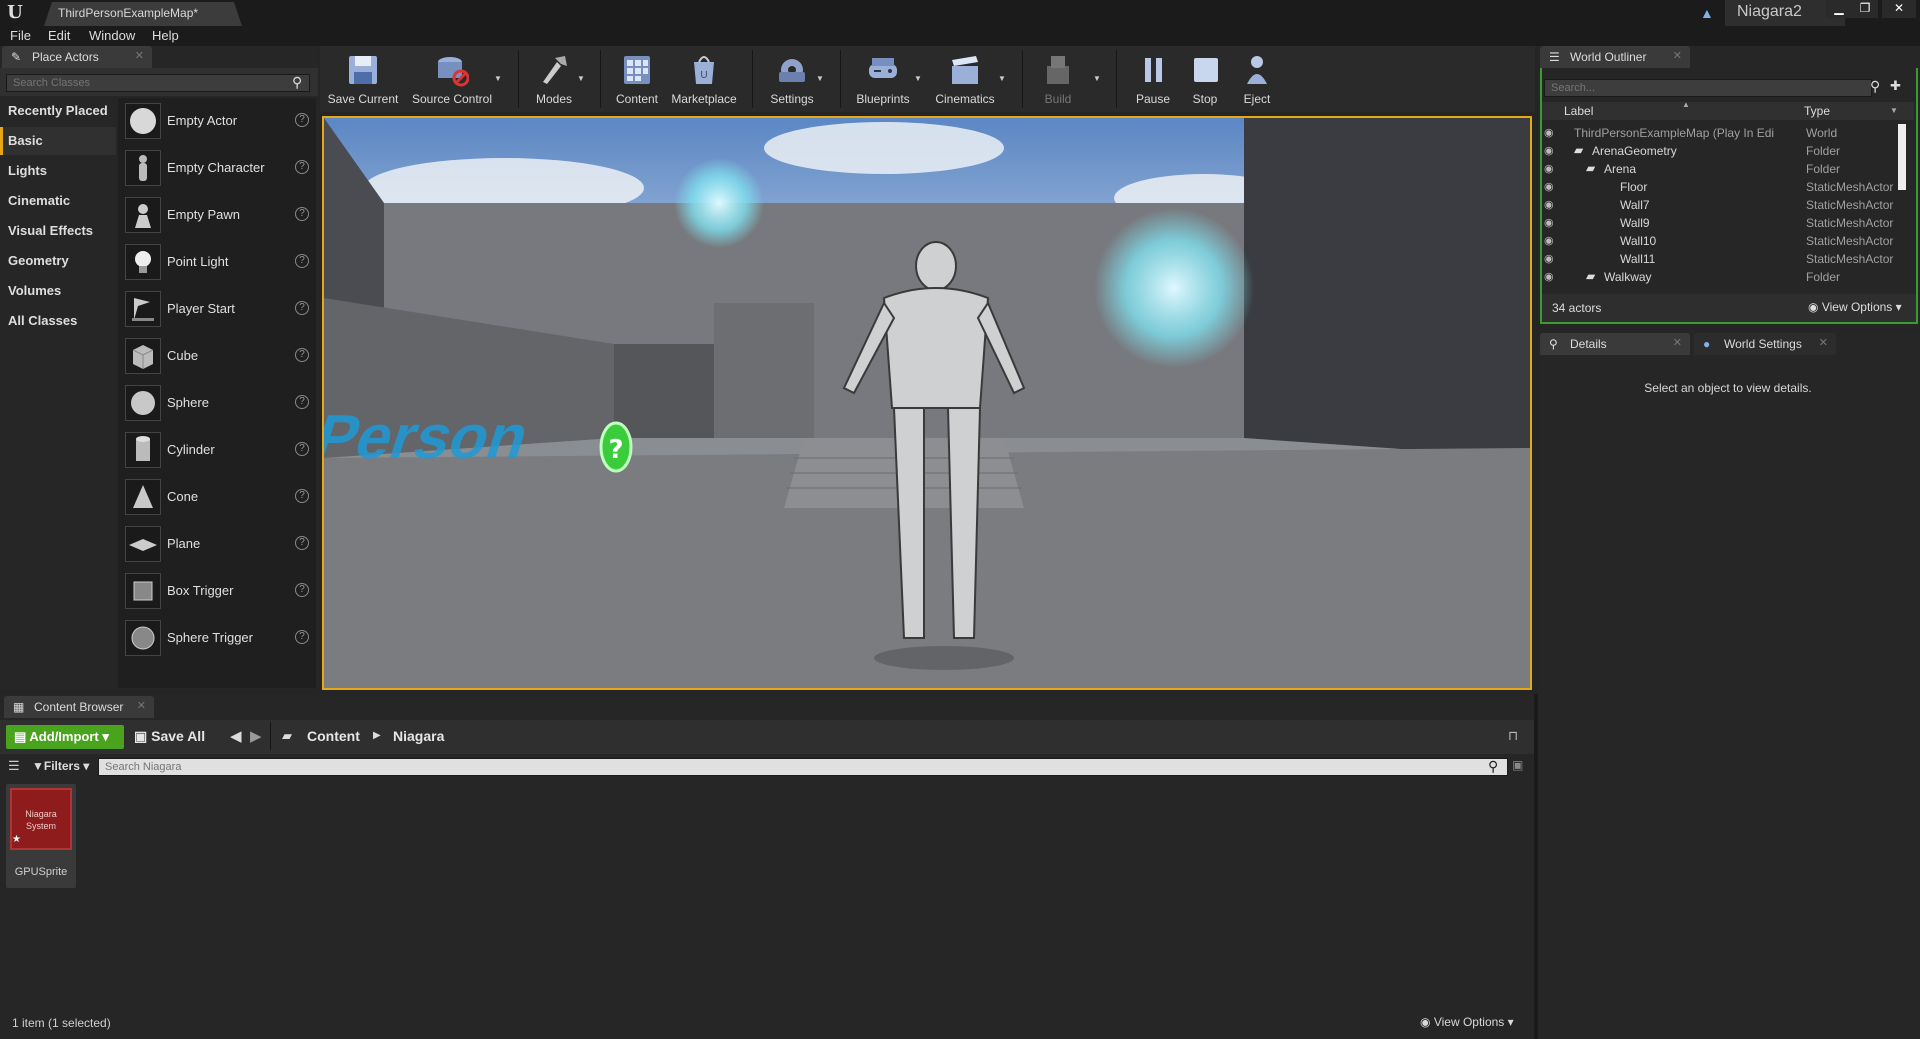  What do you see at coordinates (1765, 344) in the screenshot?
I see `tab-world-settings: ● World Settings ✕` at bounding box center [1765, 344].